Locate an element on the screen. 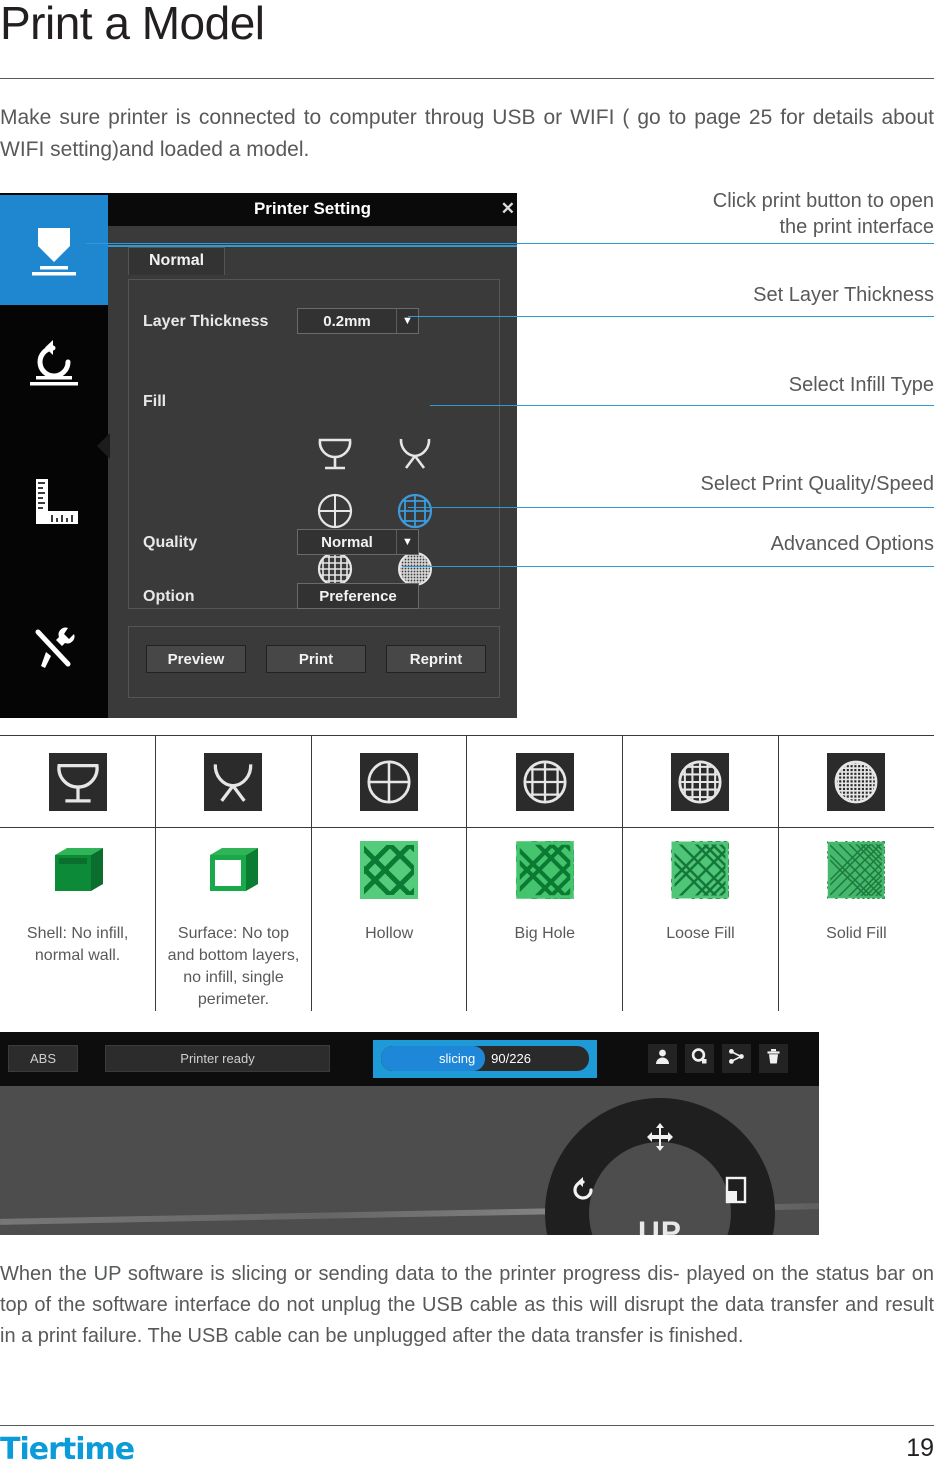  close-icon: ✕ is located at coordinates (508, 209).